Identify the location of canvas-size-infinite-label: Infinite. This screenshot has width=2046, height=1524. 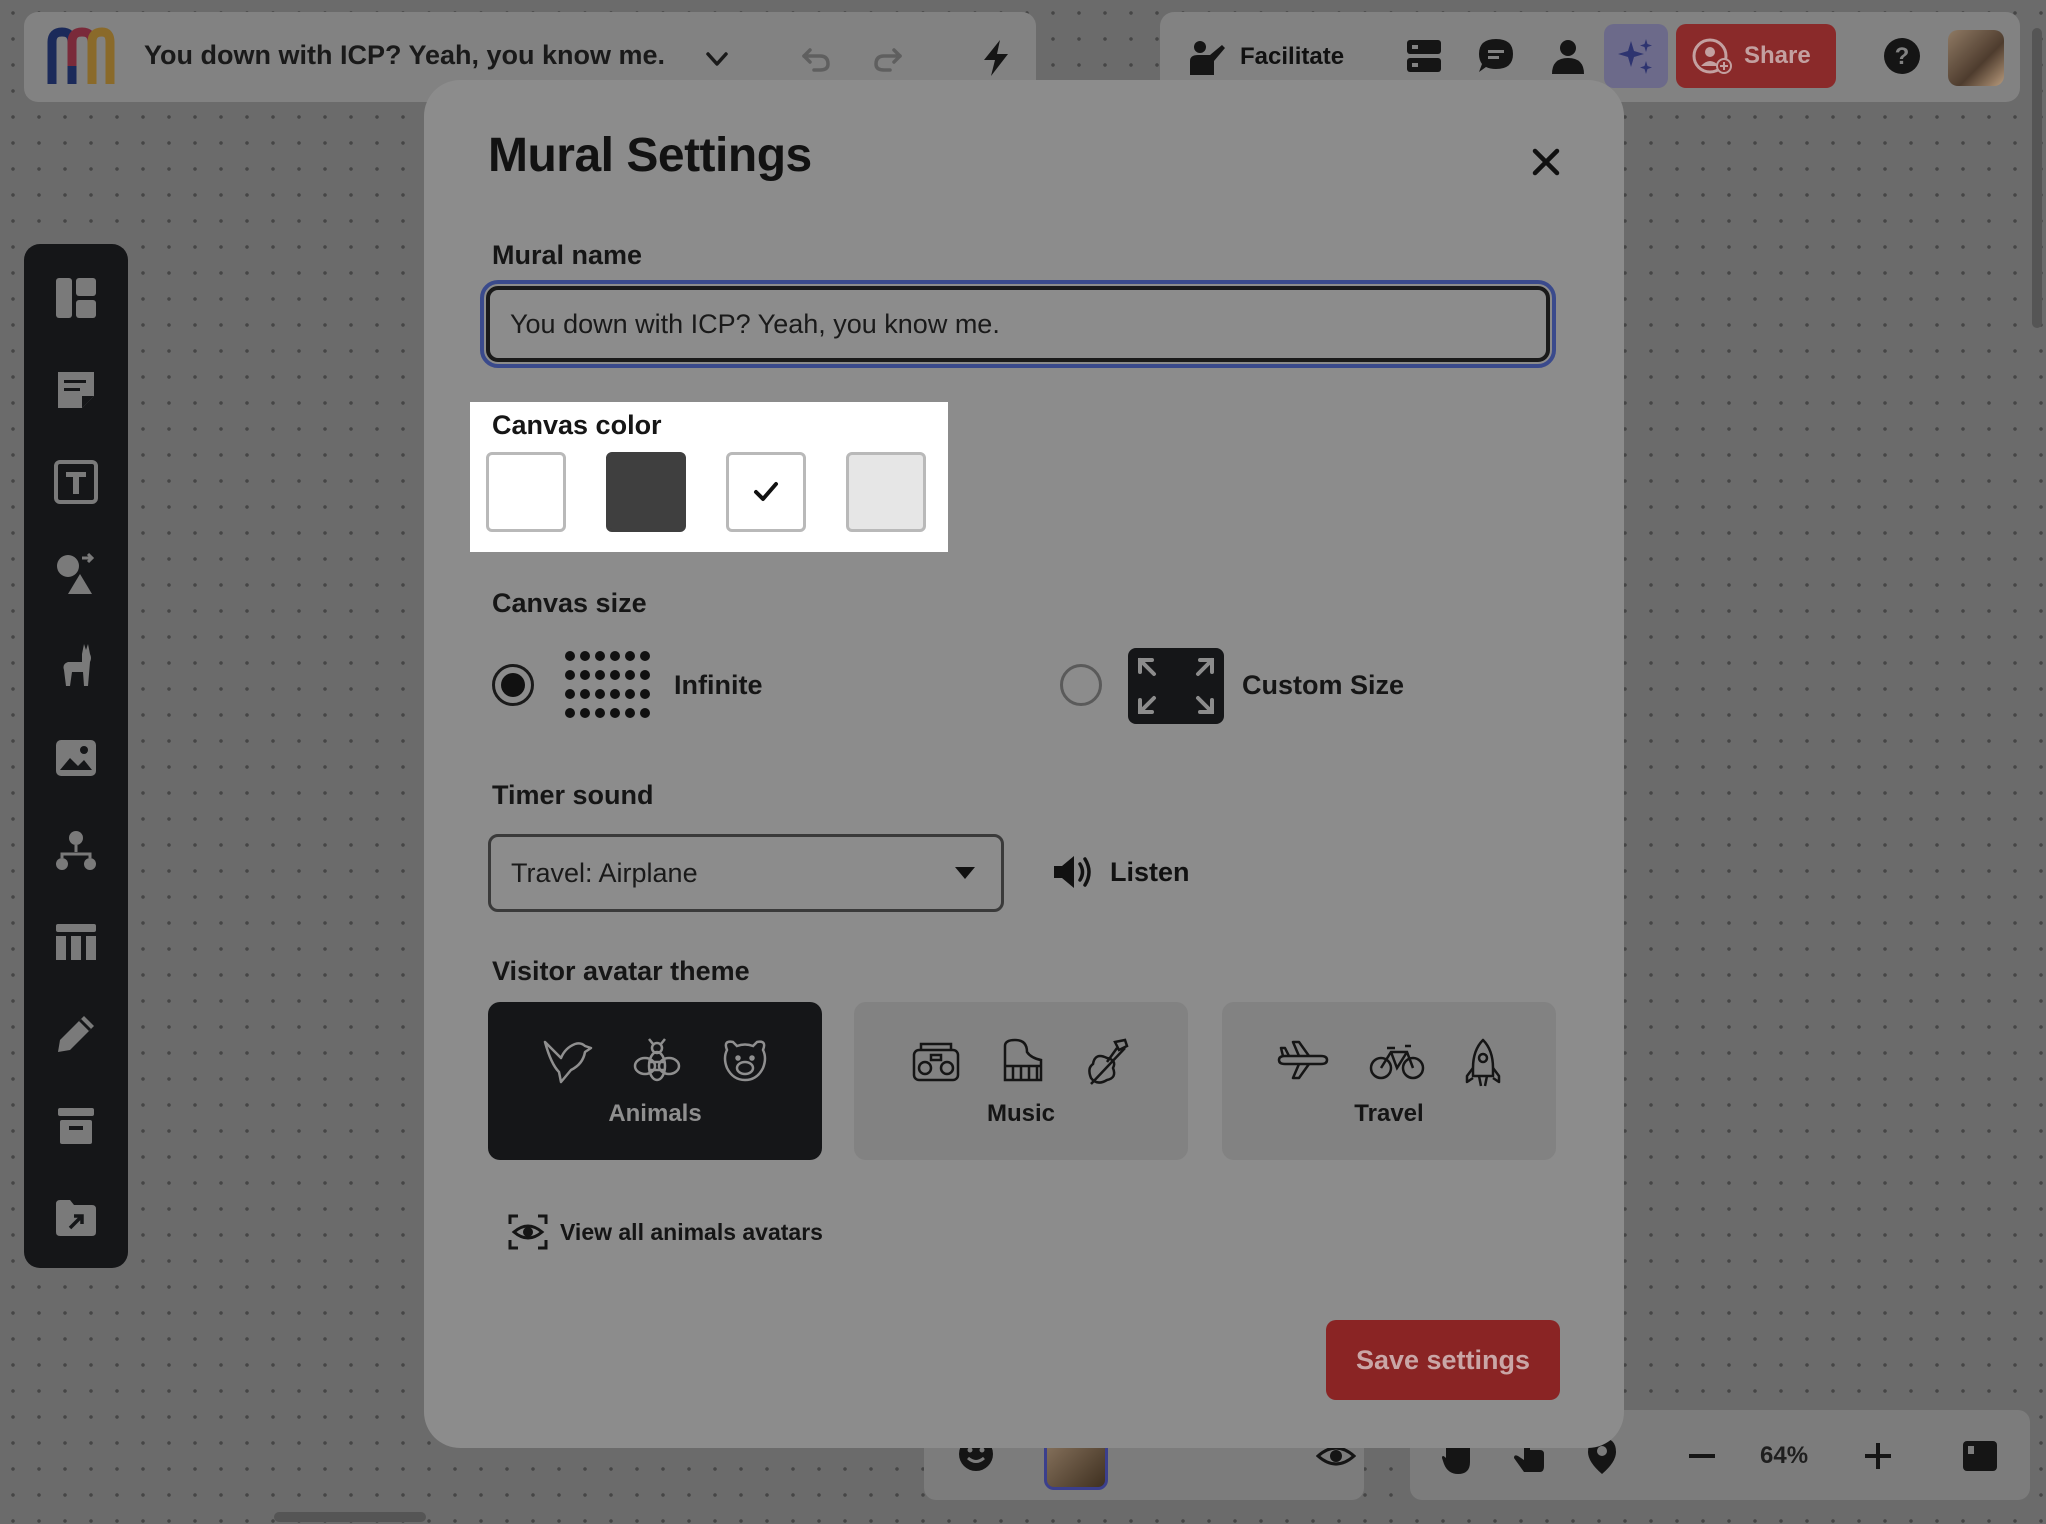
(718, 685).